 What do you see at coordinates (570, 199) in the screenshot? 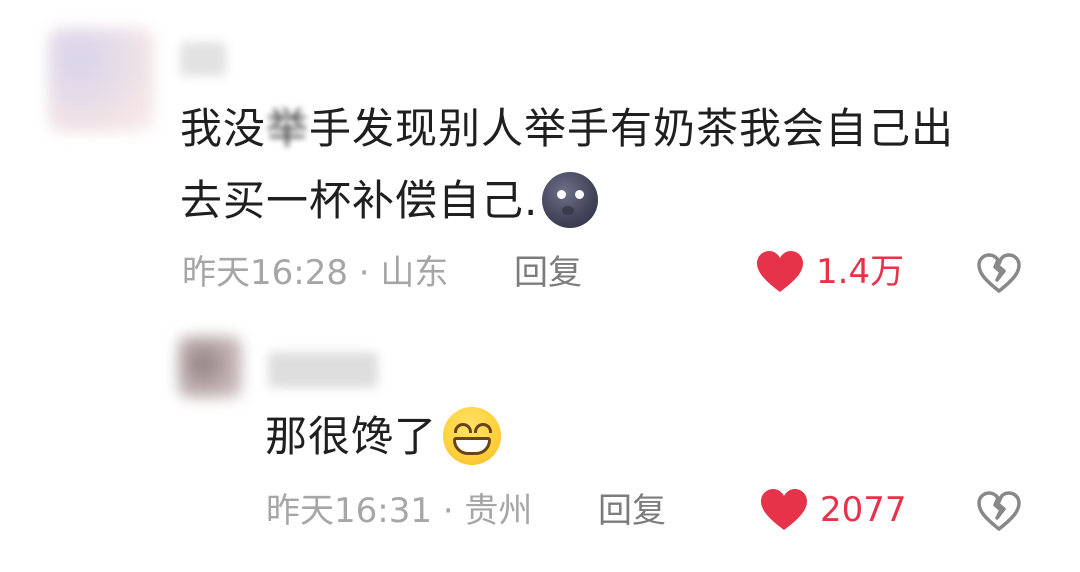
I see `new-moon-face-icon` at bounding box center [570, 199].